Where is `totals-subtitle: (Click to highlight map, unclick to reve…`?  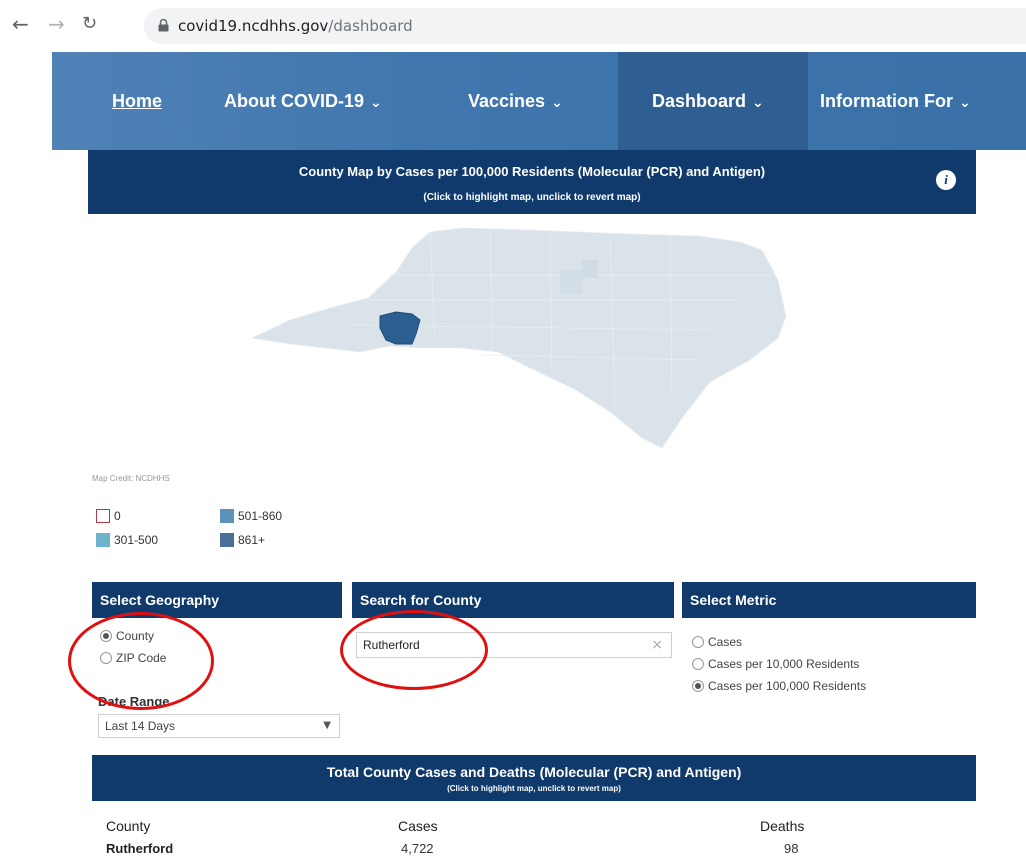
totals-subtitle: (Click to highlight map, unclick to reve… is located at coordinates (534, 788).